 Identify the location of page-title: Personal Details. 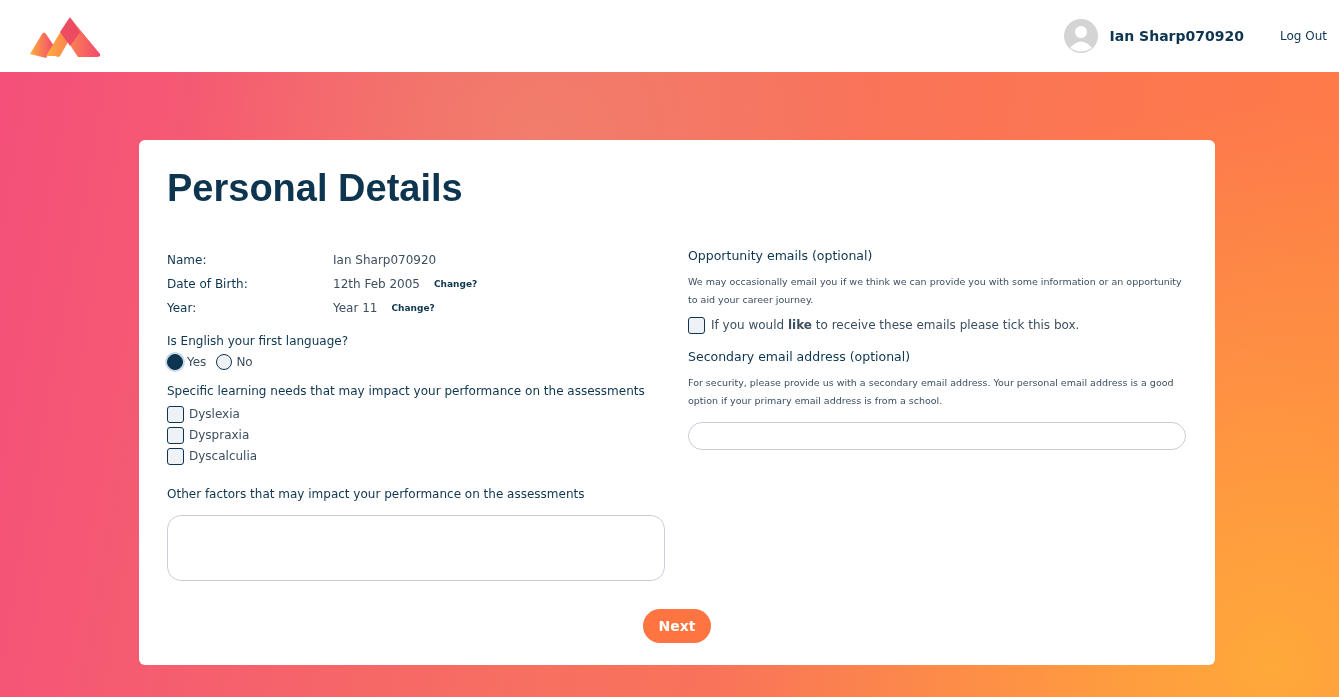
(315, 189).